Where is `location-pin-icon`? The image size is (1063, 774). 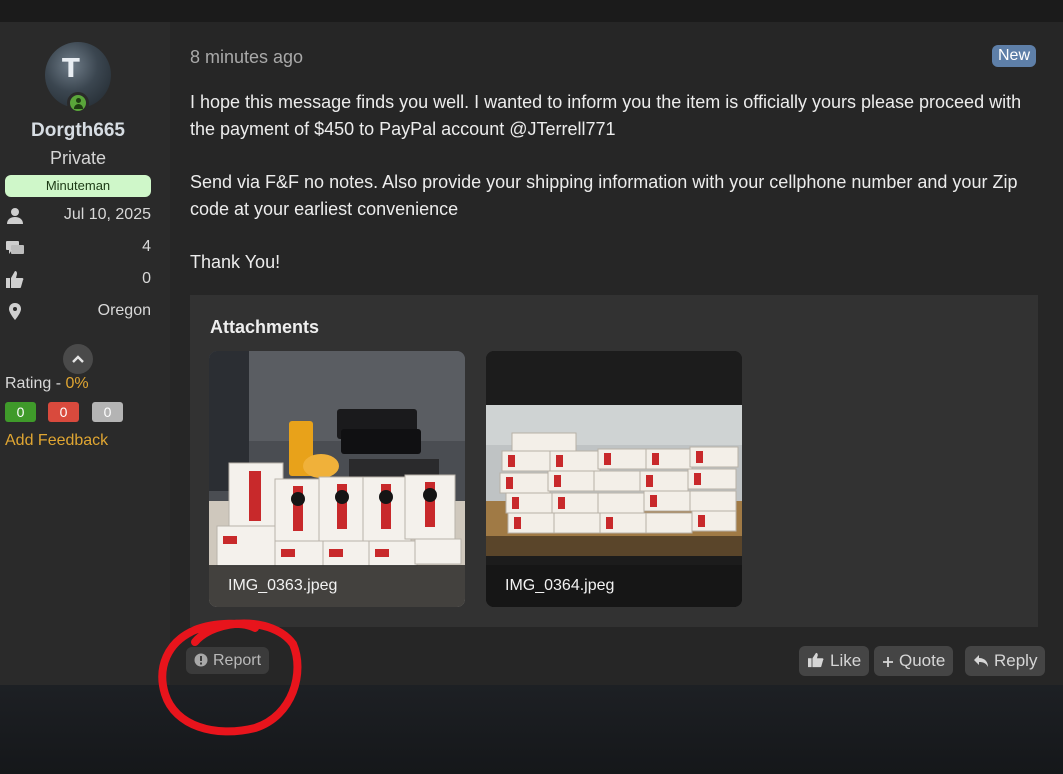 location-pin-icon is located at coordinates (15, 311).